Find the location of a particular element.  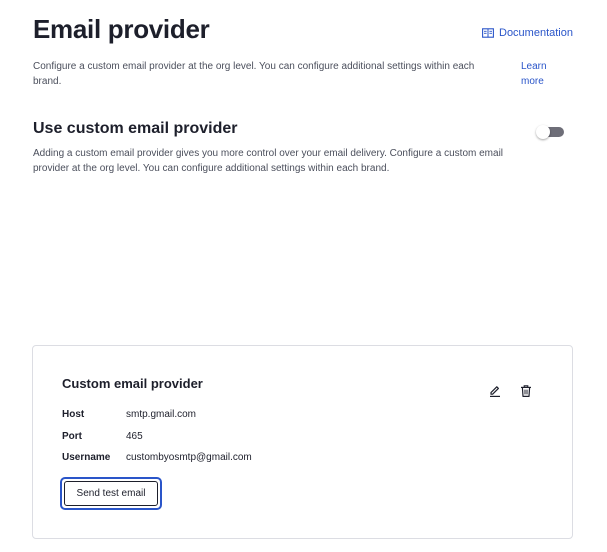

username-label: Username is located at coordinates (86, 457).